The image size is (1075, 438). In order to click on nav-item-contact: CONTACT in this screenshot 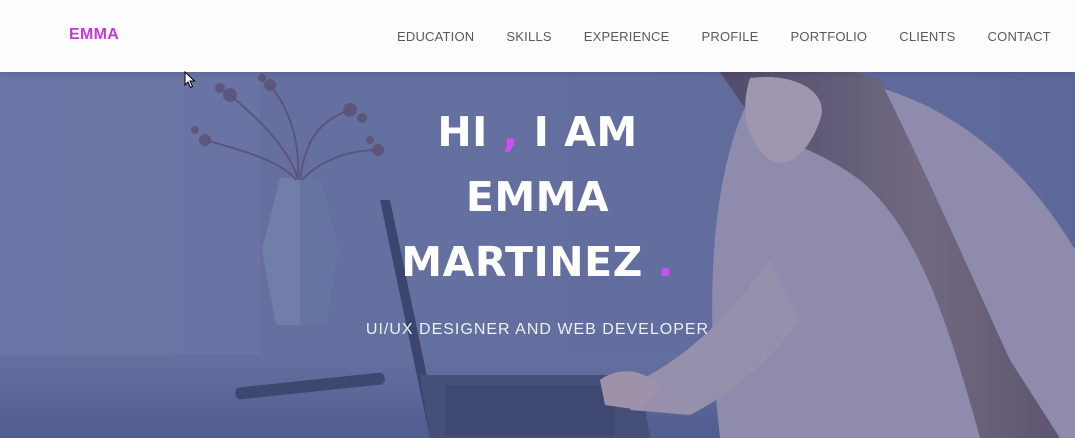, I will do `click(1019, 36)`.